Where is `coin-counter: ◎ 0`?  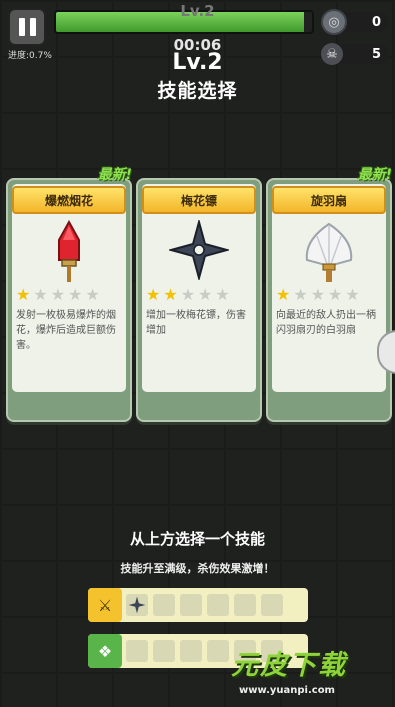 coin-counter: ◎ 0 is located at coordinates (355, 22).